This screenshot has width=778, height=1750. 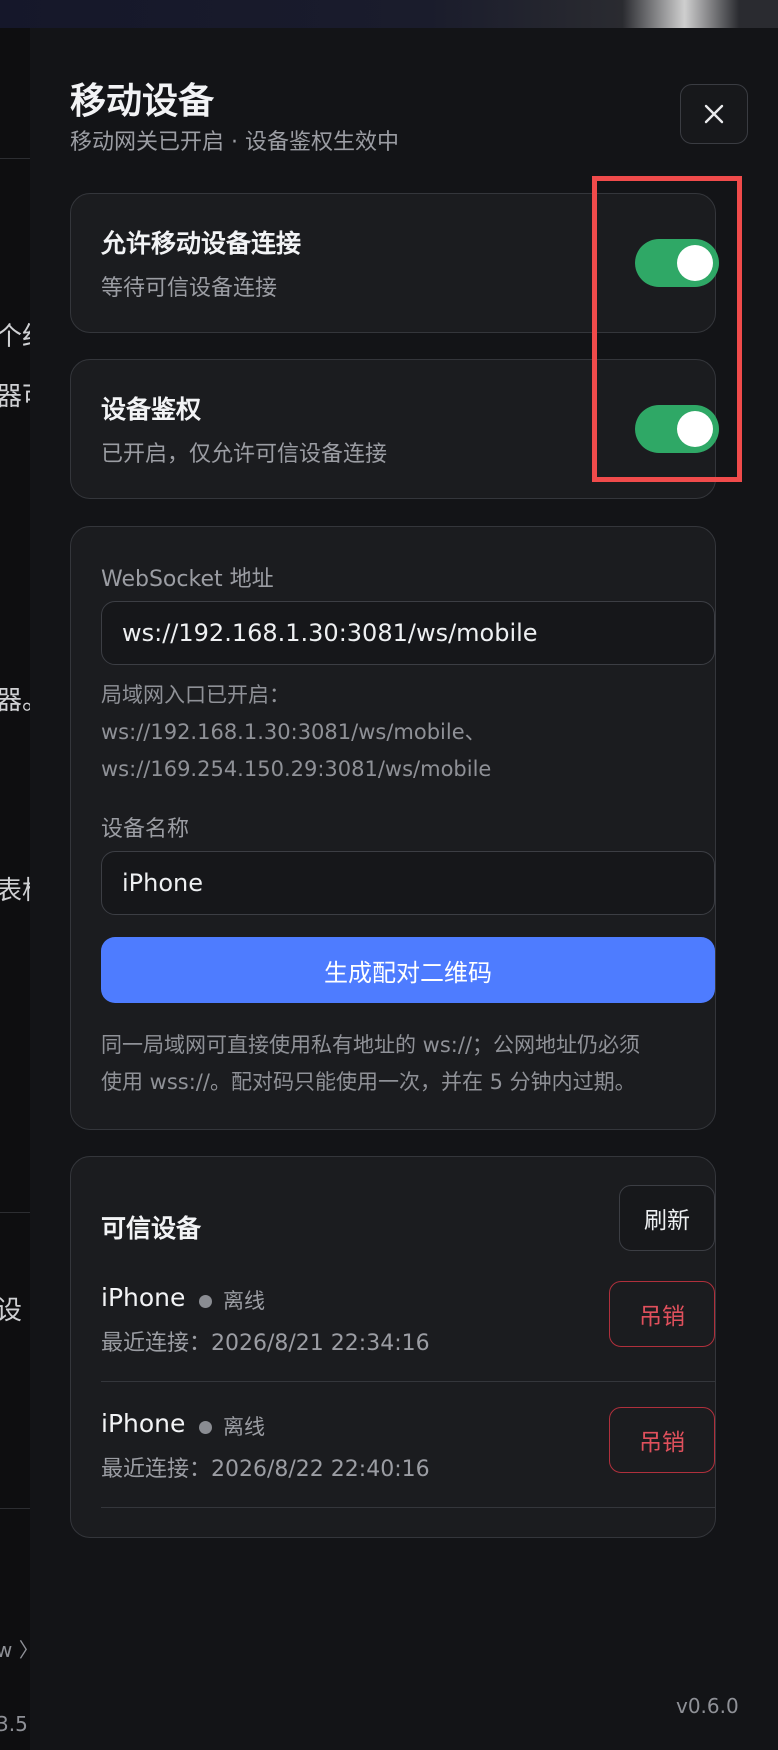 I want to click on background-text: 器可, so click(x=15, y=394).